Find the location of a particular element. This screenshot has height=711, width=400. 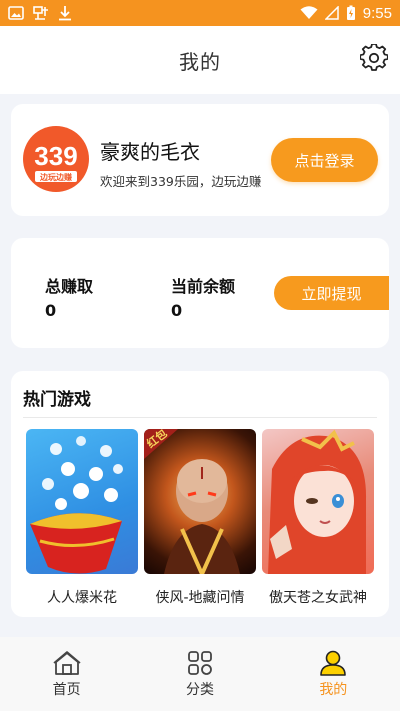

settings-button is located at coordinates (374, 58).